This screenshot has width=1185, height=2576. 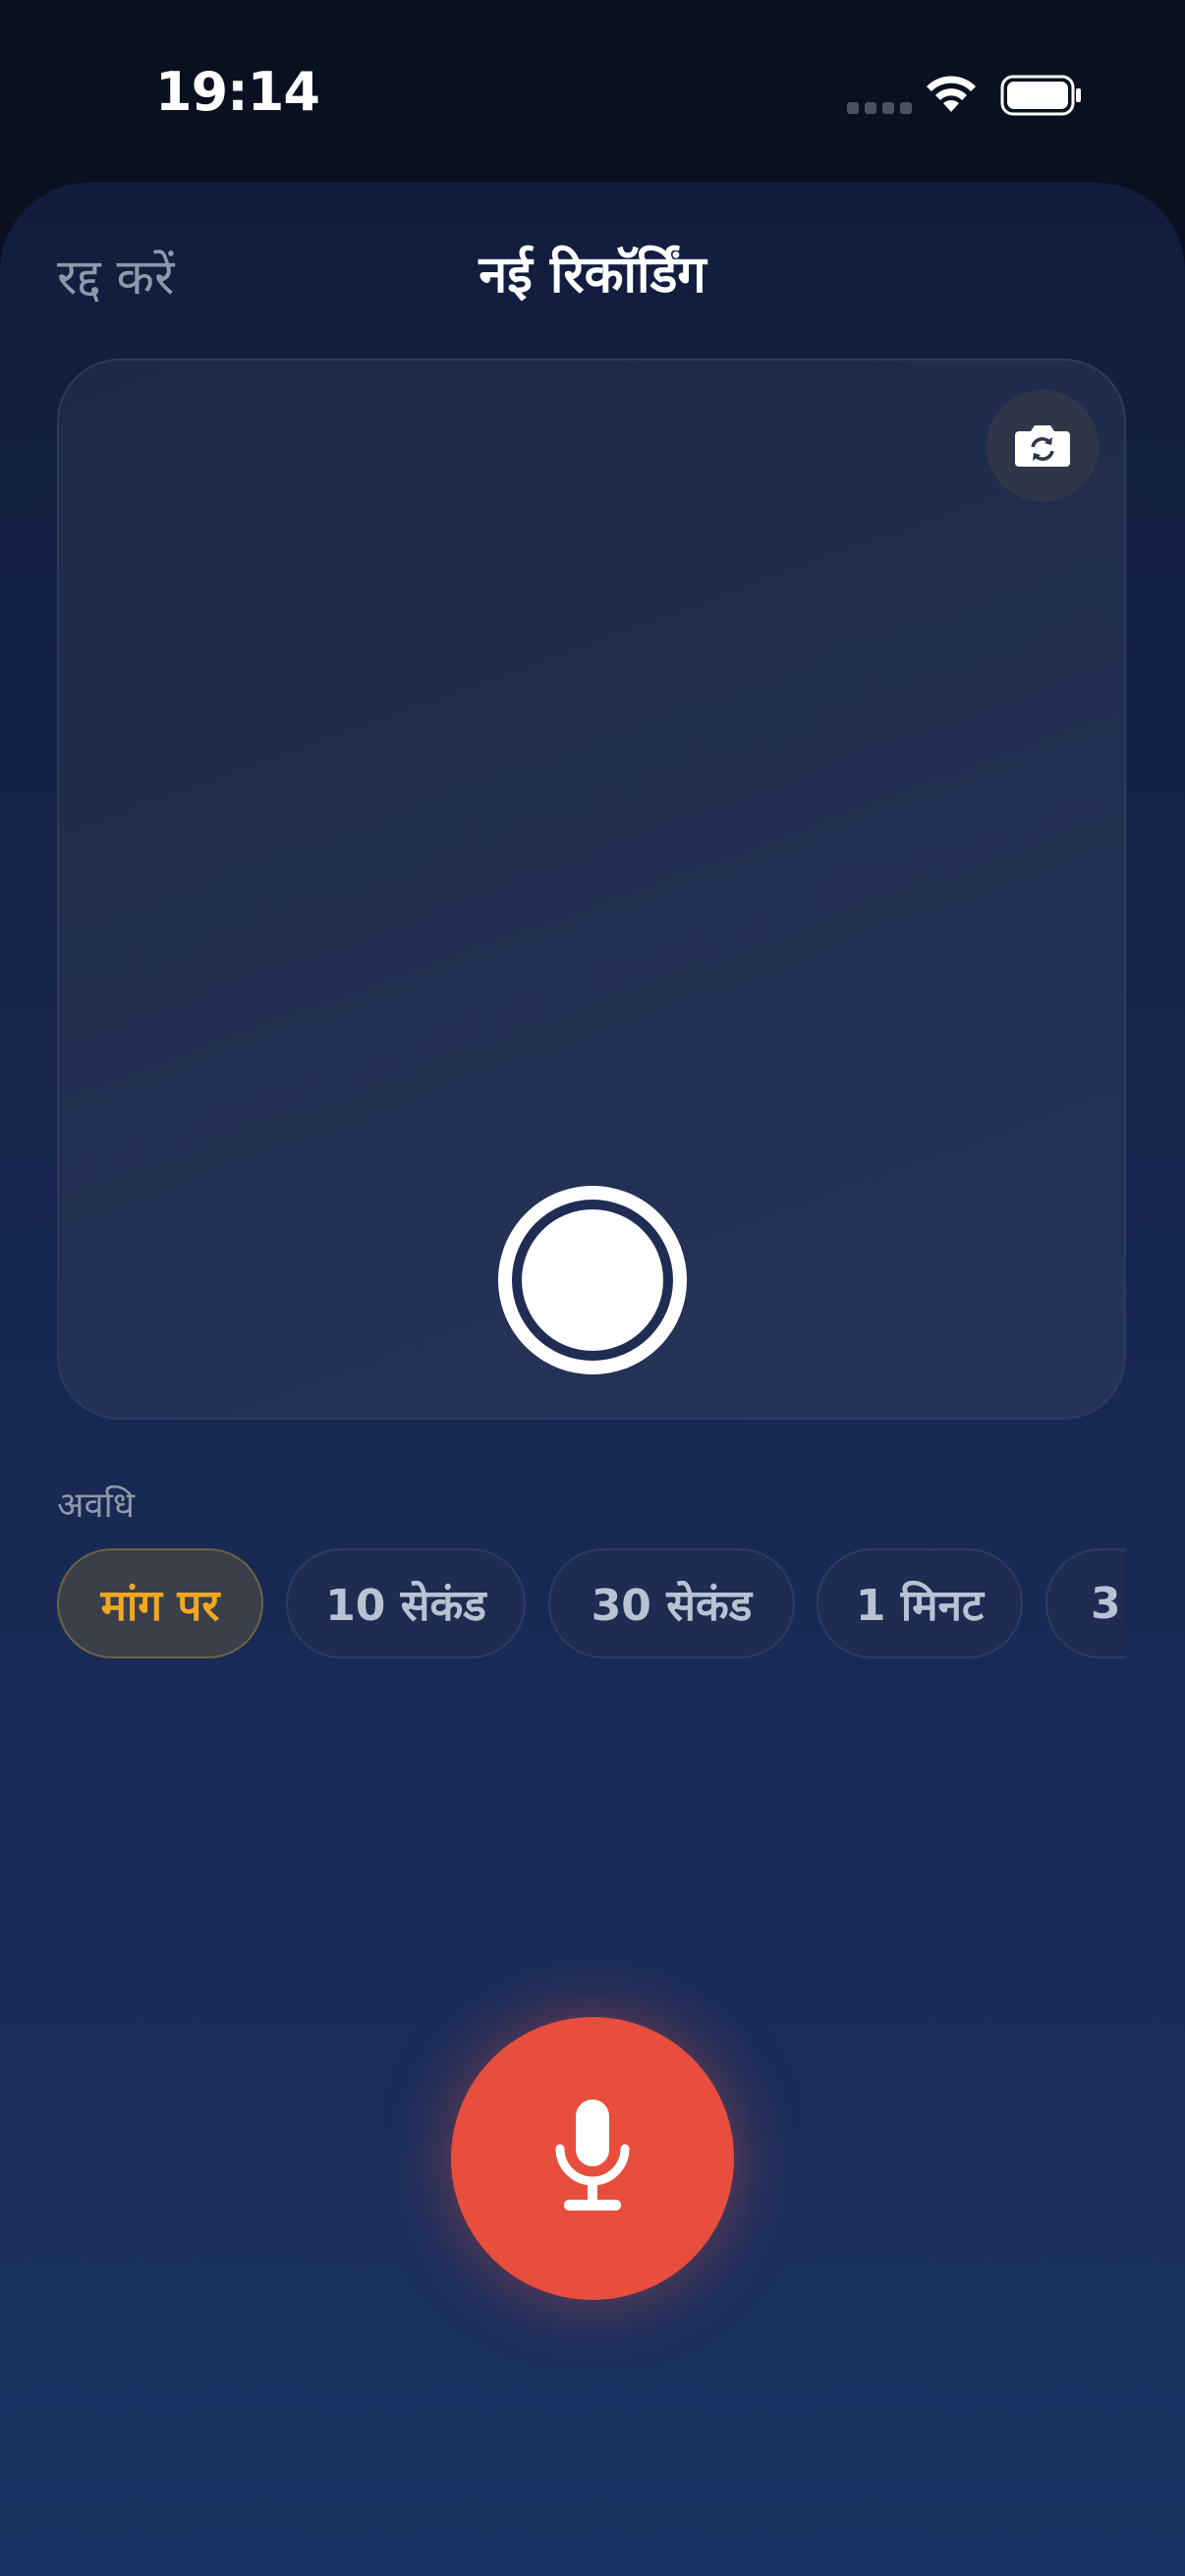 What do you see at coordinates (880, 108) in the screenshot?
I see `signal-icon` at bounding box center [880, 108].